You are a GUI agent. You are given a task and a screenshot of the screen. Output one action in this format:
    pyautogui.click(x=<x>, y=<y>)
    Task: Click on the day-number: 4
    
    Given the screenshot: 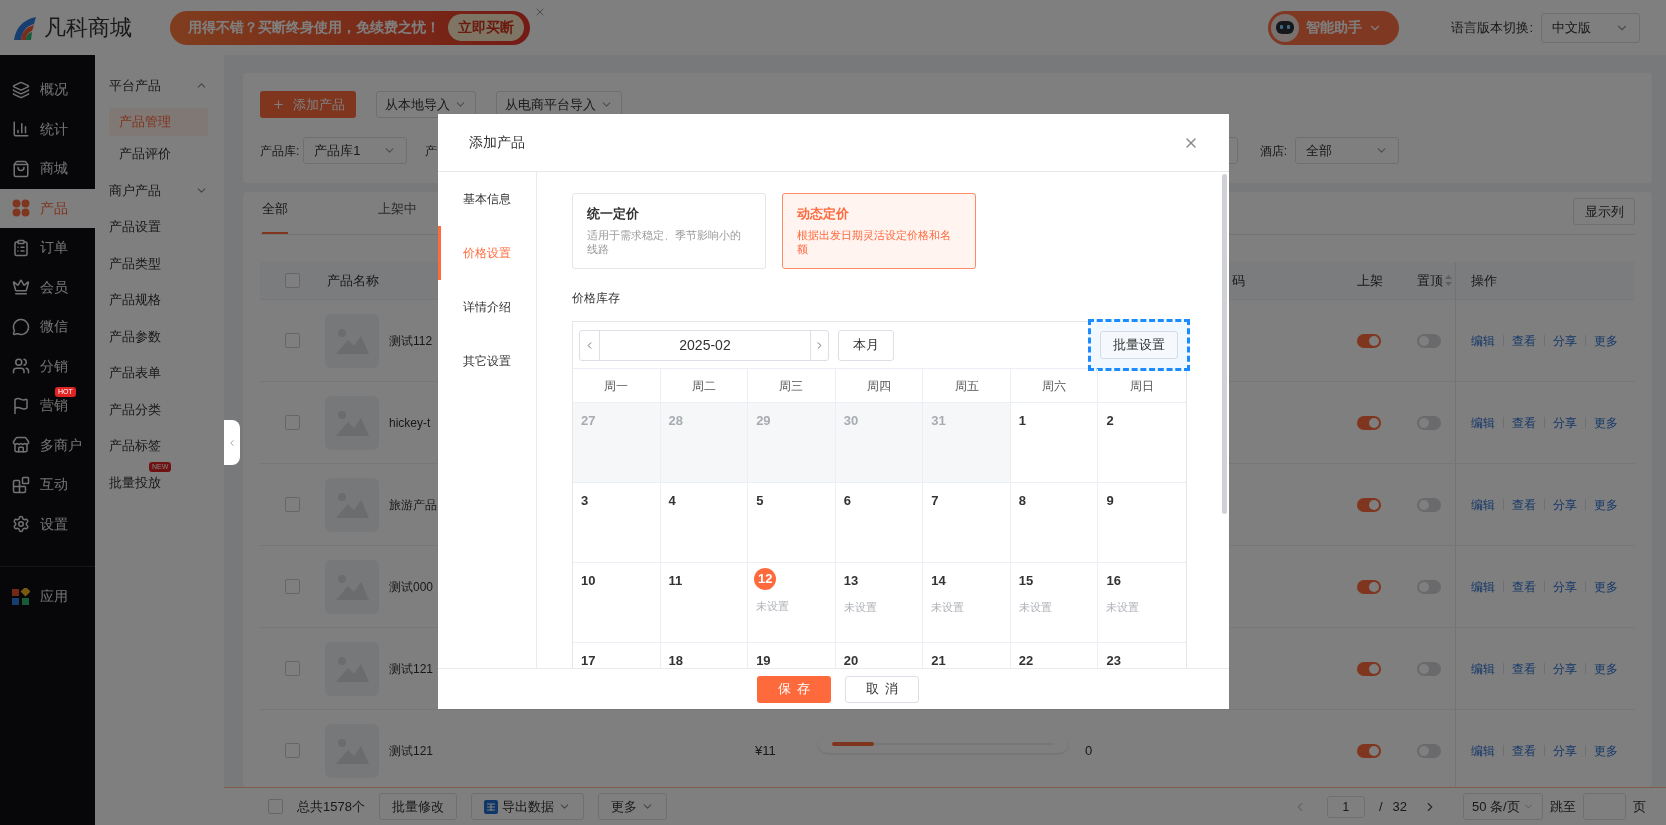 What is the action you would take?
    pyautogui.click(x=672, y=501)
    